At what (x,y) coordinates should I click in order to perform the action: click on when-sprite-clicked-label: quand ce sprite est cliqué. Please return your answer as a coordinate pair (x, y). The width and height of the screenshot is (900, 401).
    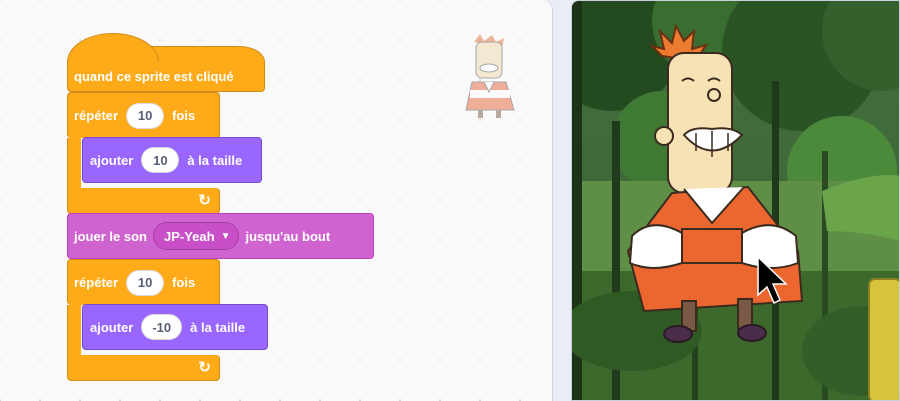
    Looking at the image, I should click on (154, 76).